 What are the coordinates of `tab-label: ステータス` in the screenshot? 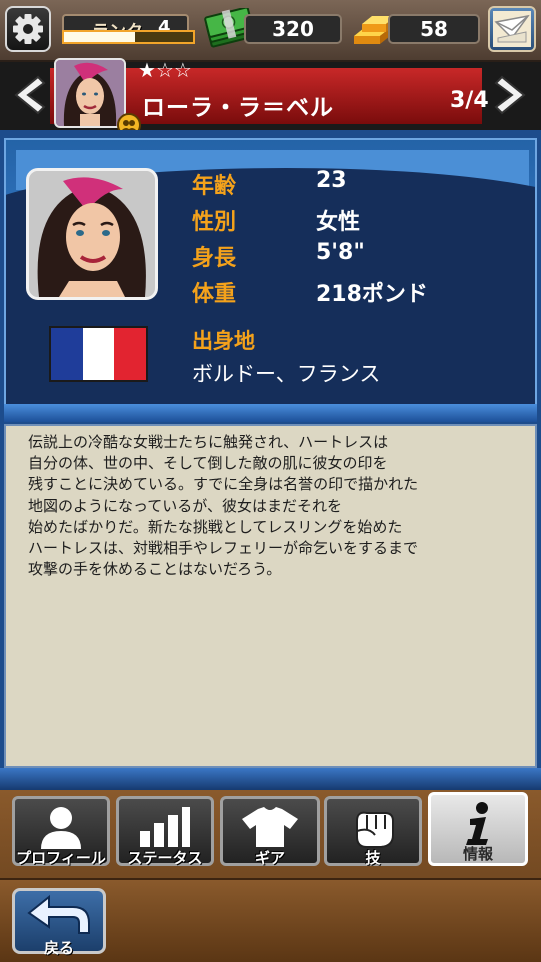 It's located at (165, 858).